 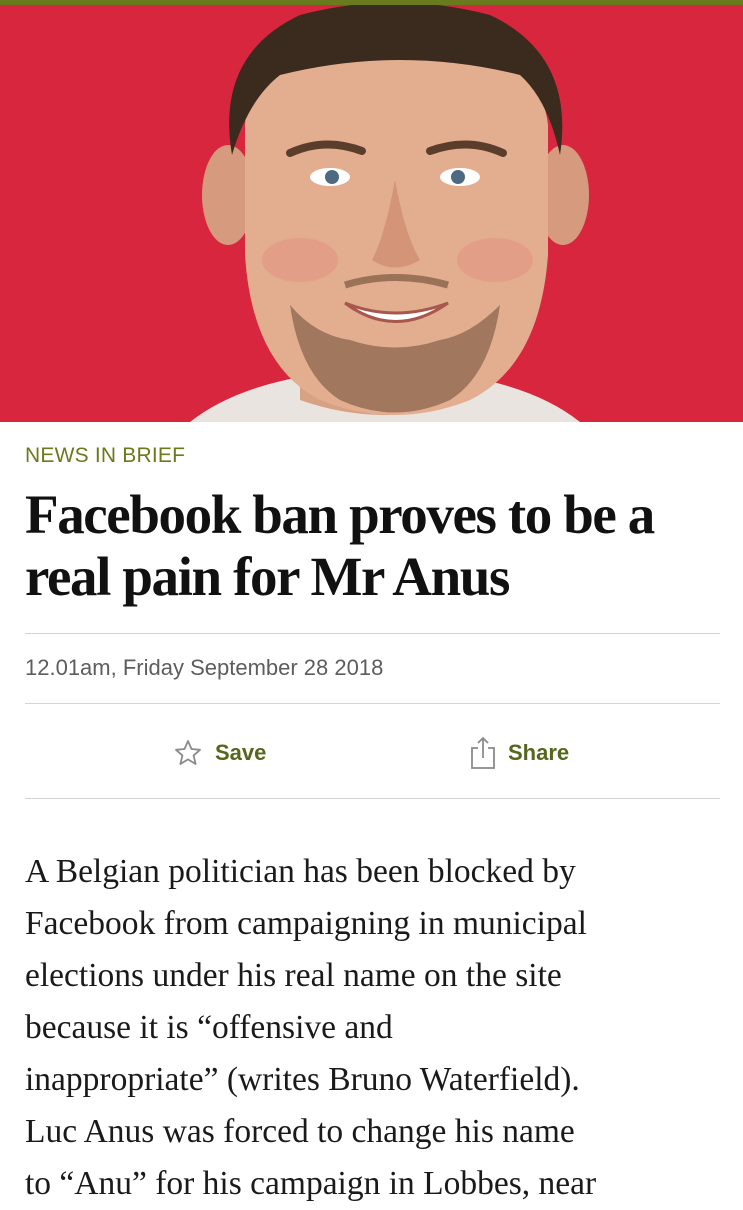 I want to click on save-button: Save, so click(x=219, y=753).